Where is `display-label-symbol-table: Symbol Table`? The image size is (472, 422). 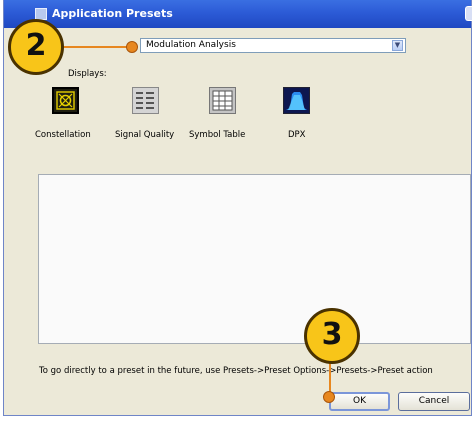
display-label-symbol-table: Symbol Table is located at coordinates (217, 135).